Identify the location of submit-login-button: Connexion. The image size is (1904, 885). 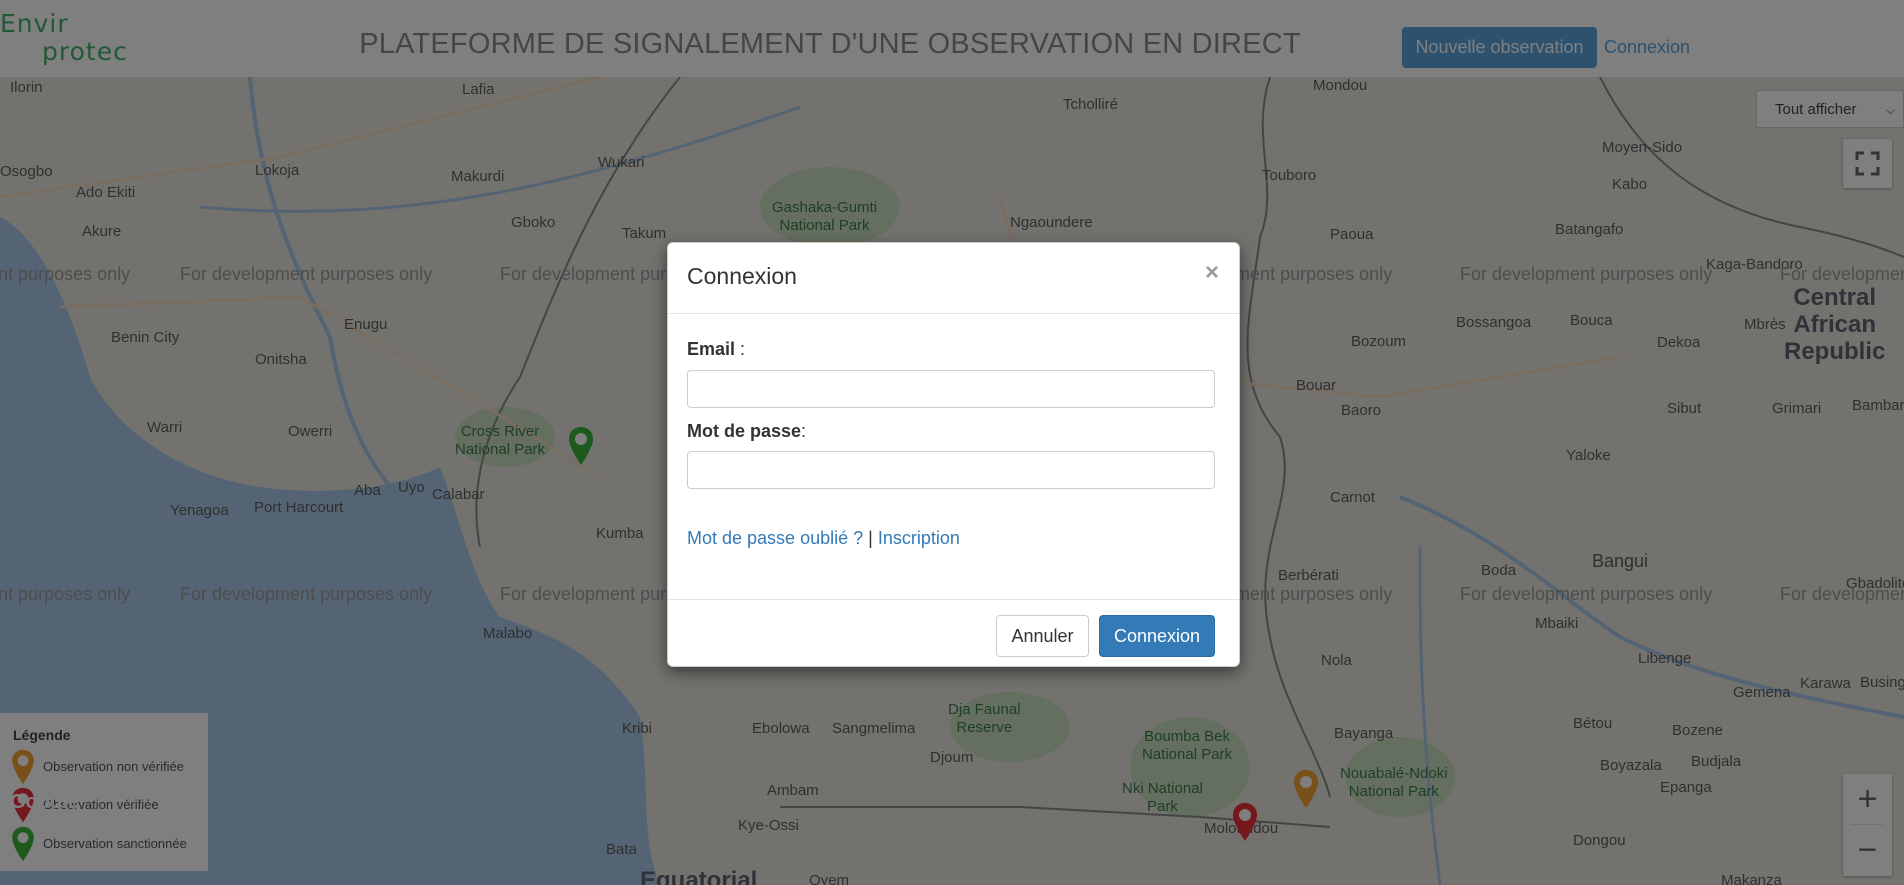
(1157, 636).